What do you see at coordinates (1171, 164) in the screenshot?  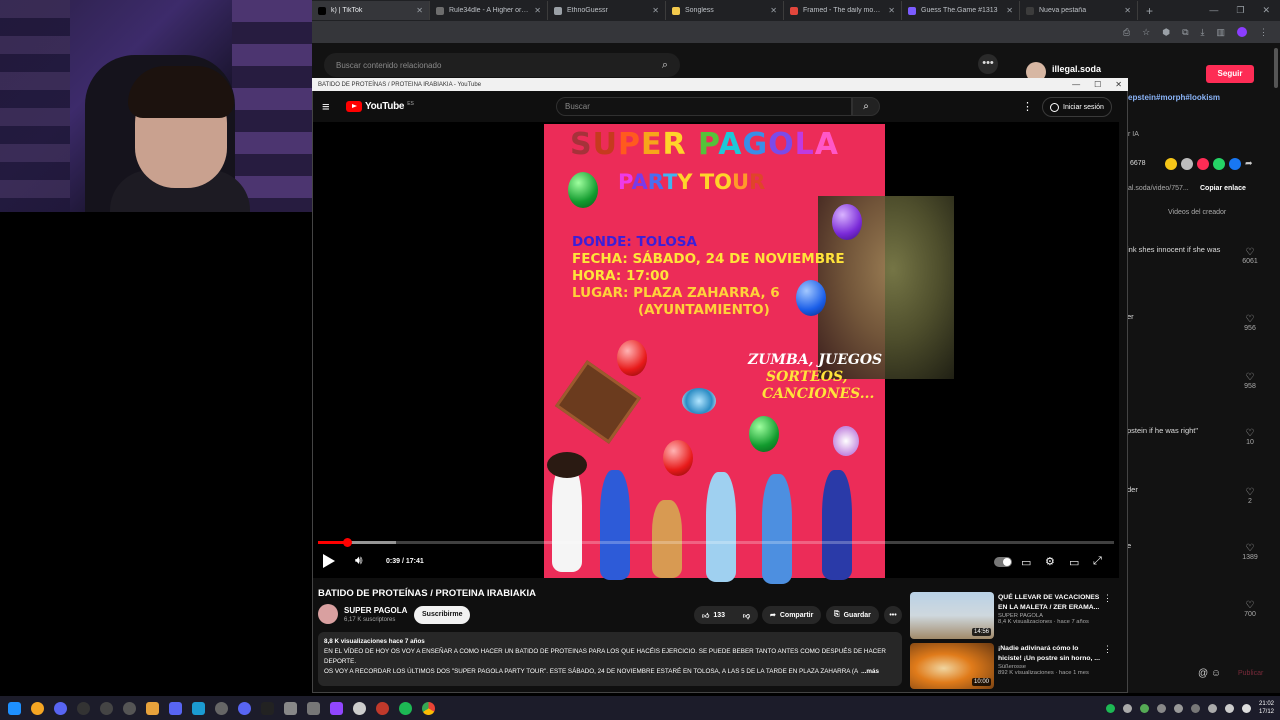 I see `share-icon-yellow` at bounding box center [1171, 164].